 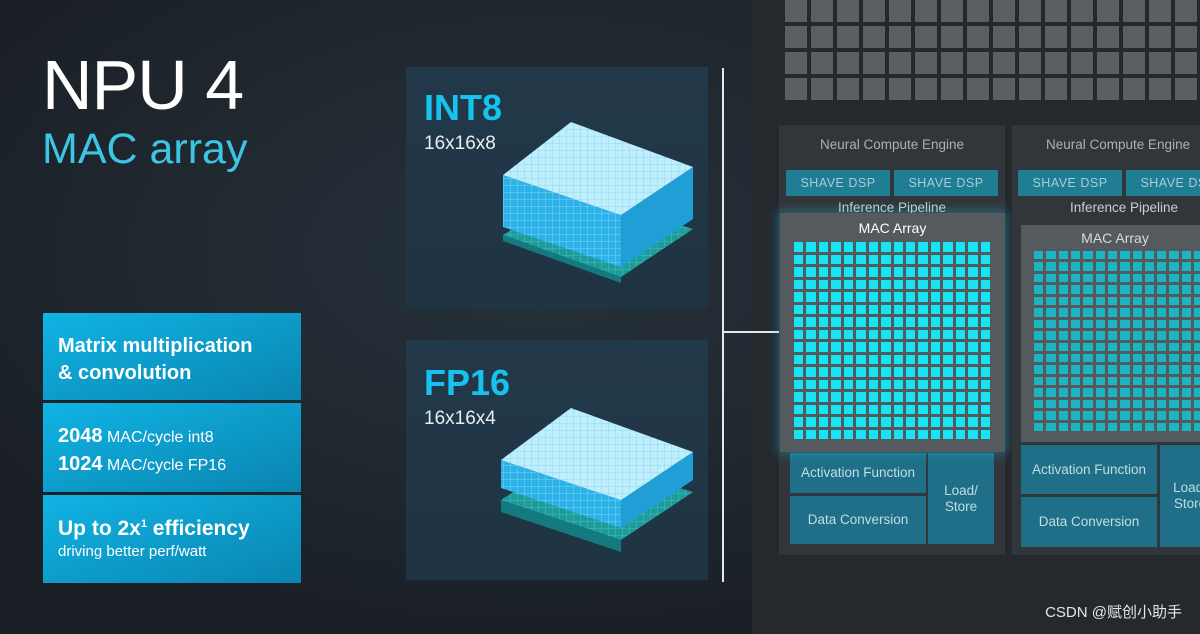 What do you see at coordinates (1115, 238) in the screenshot?
I see `mac-array-title: MAC Array` at bounding box center [1115, 238].